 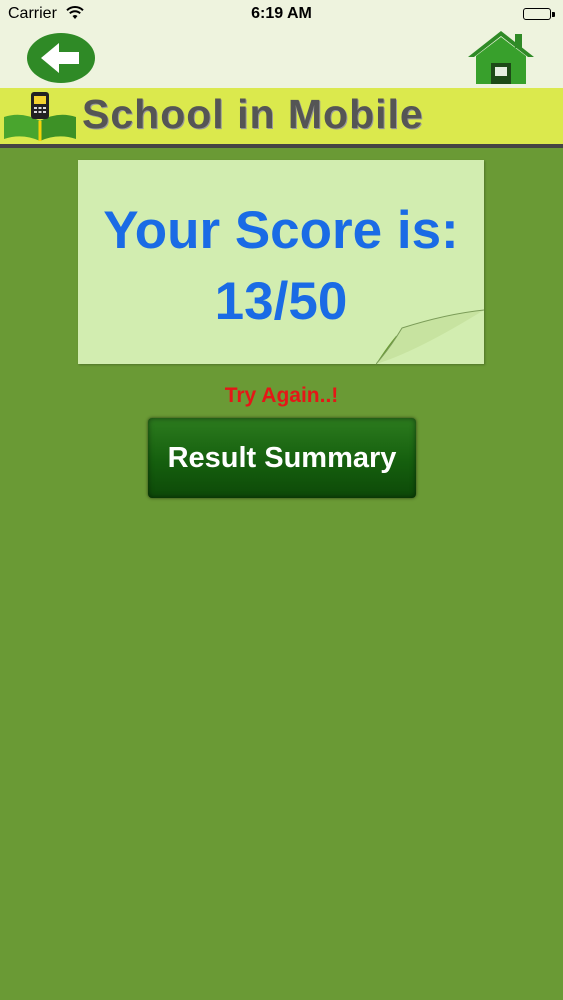 I want to click on clock: 6:19 AM, so click(x=281, y=13).